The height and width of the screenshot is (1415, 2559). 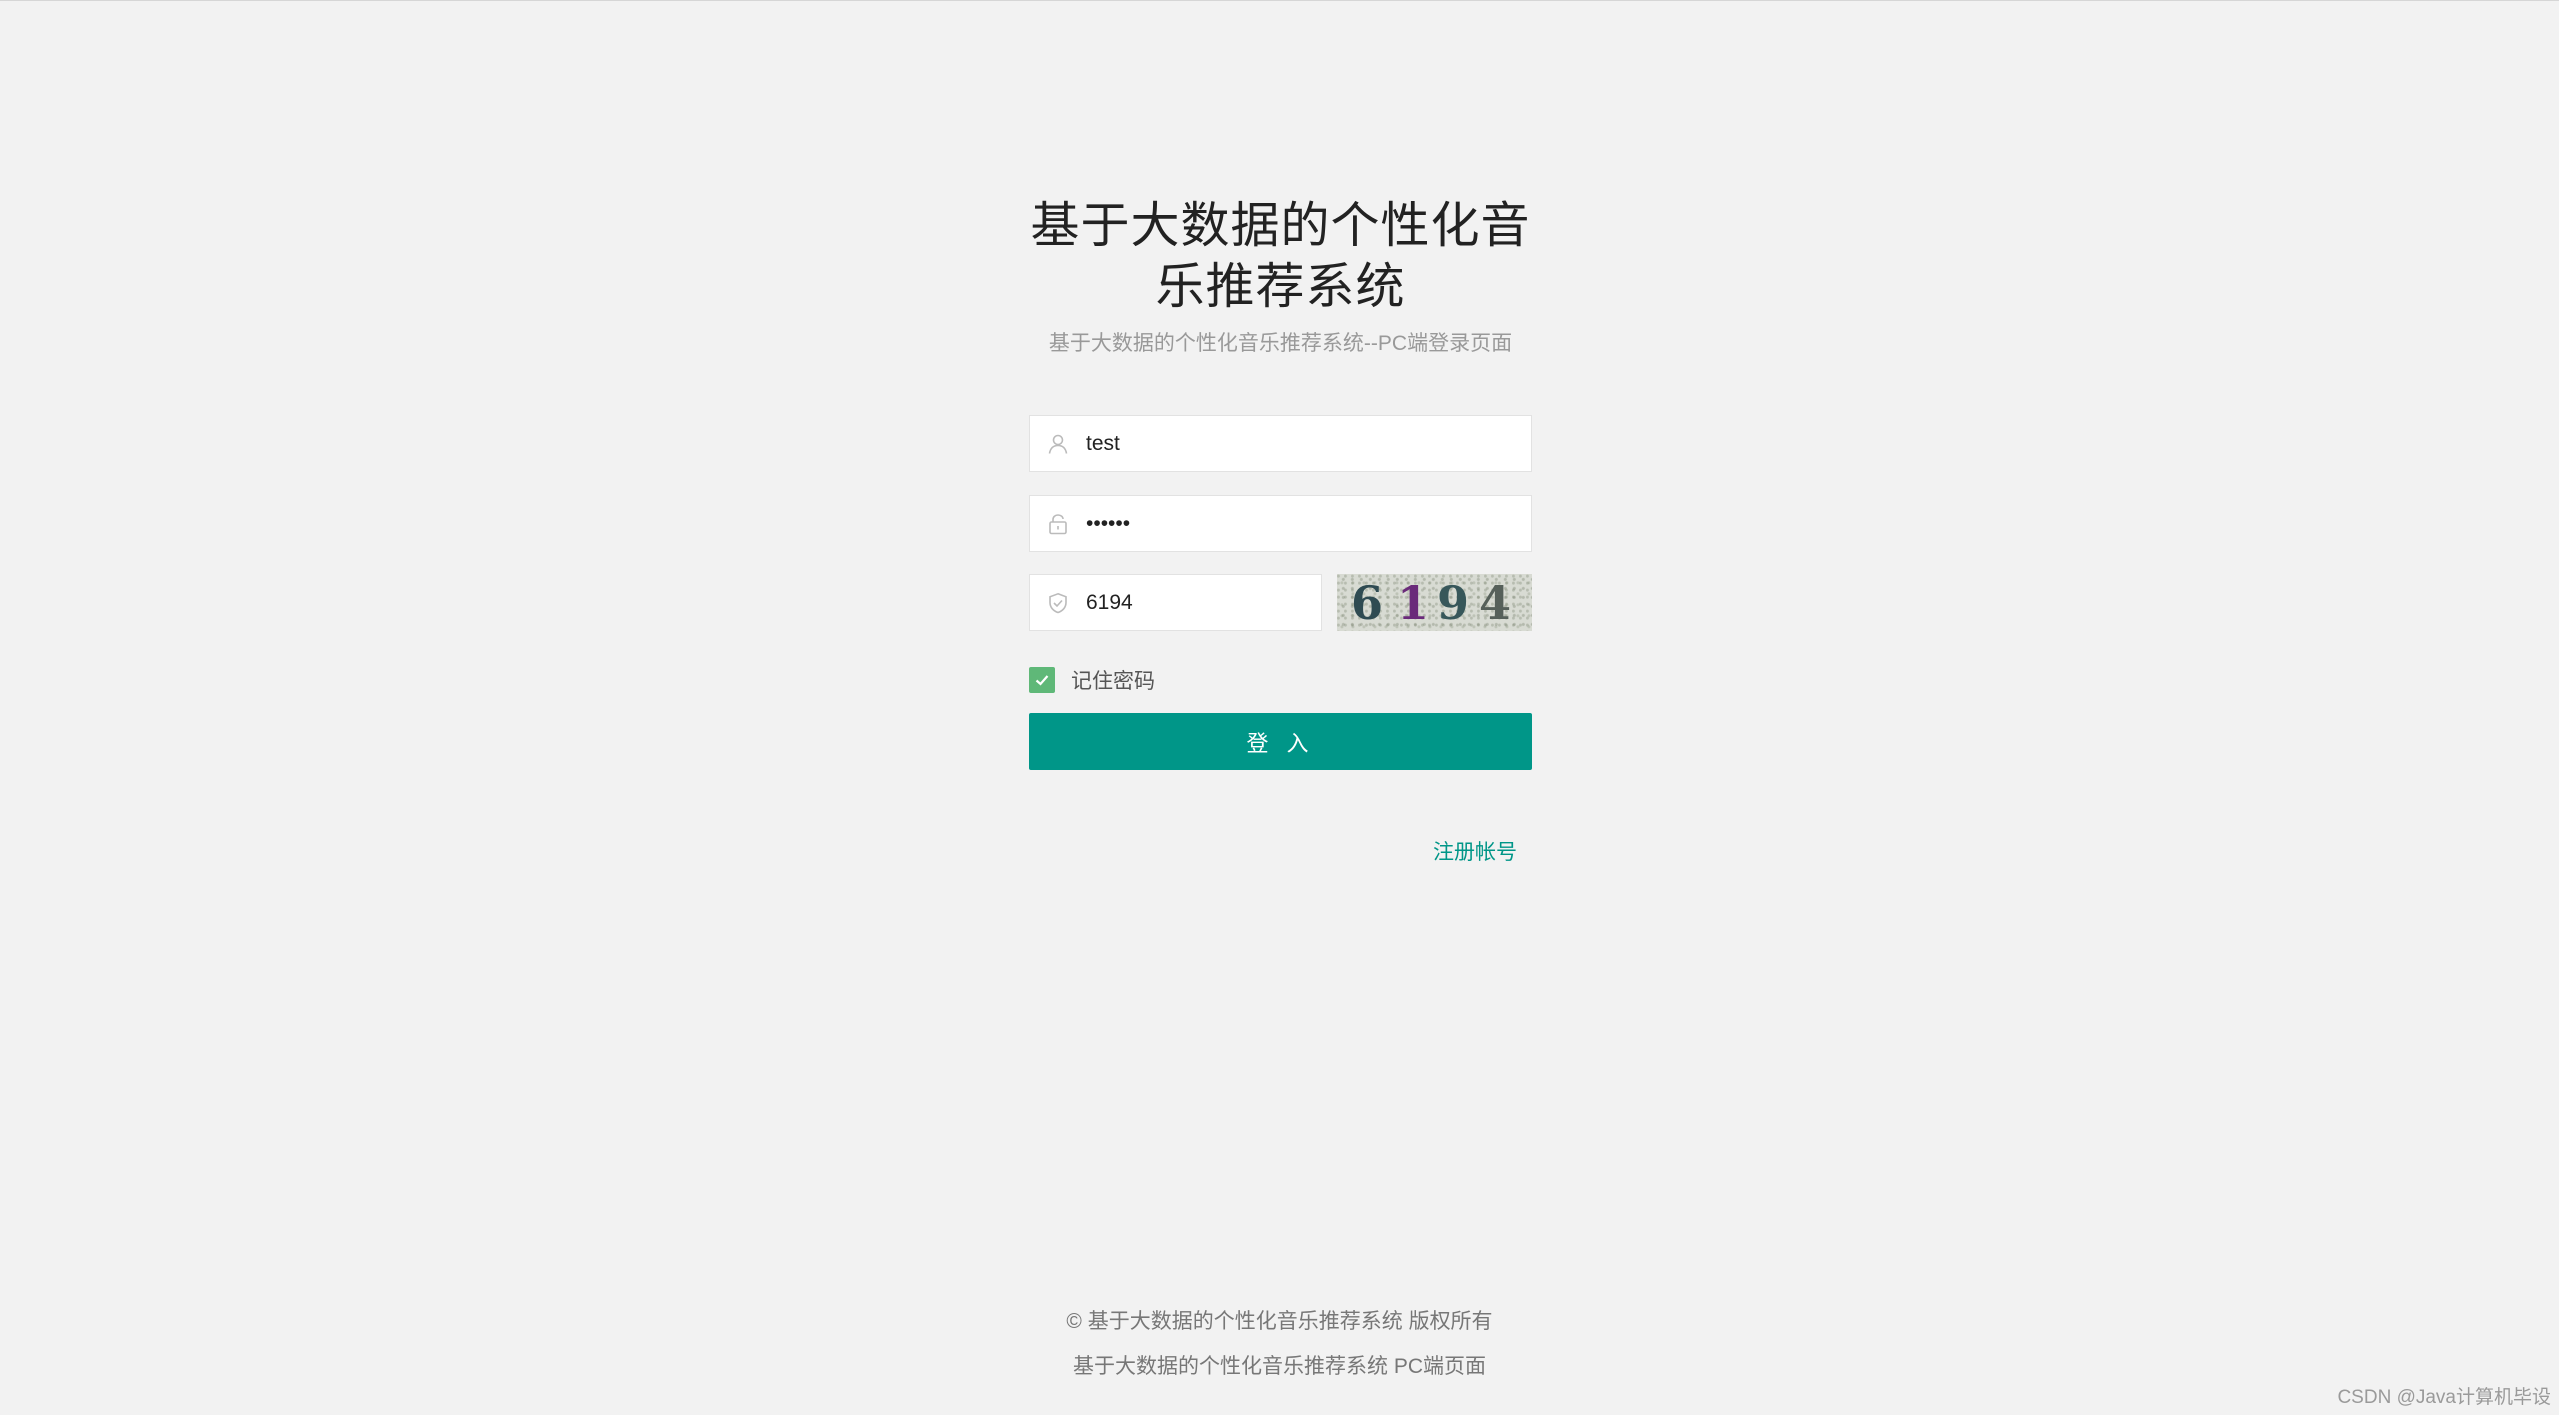 I want to click on captcha-field, so click(x=1175, y=602).